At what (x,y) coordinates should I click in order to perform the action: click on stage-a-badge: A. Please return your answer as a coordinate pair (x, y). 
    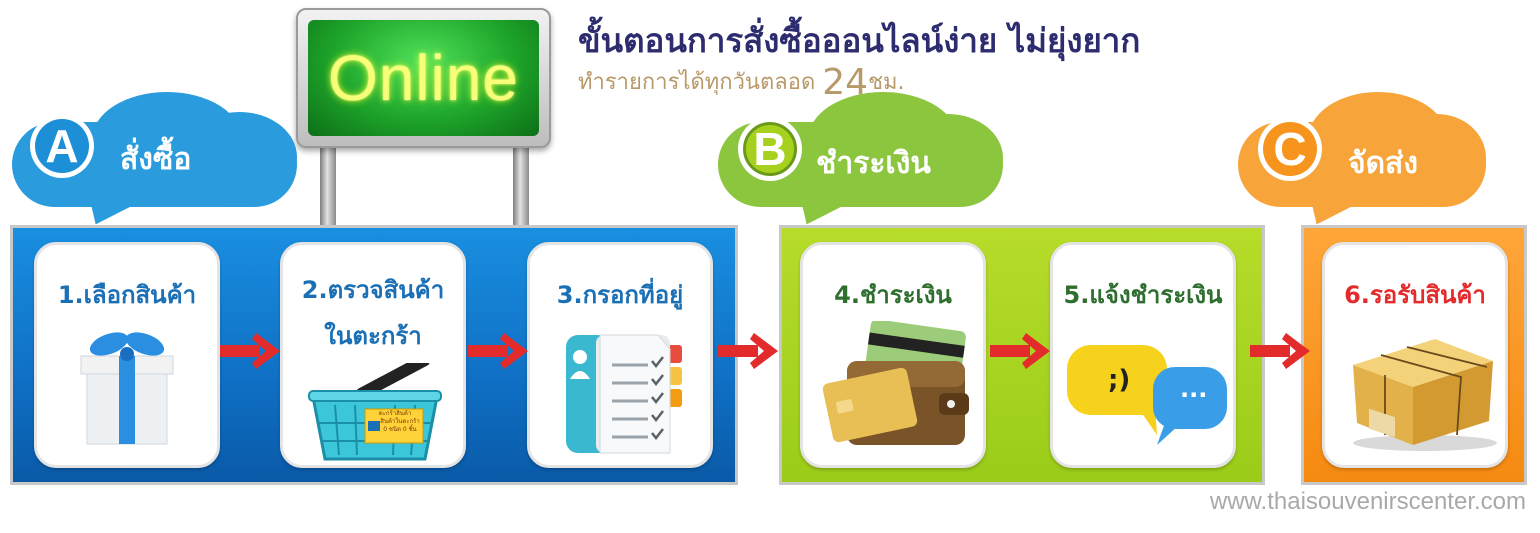
    Looking at the image, I should click on (62, 146).